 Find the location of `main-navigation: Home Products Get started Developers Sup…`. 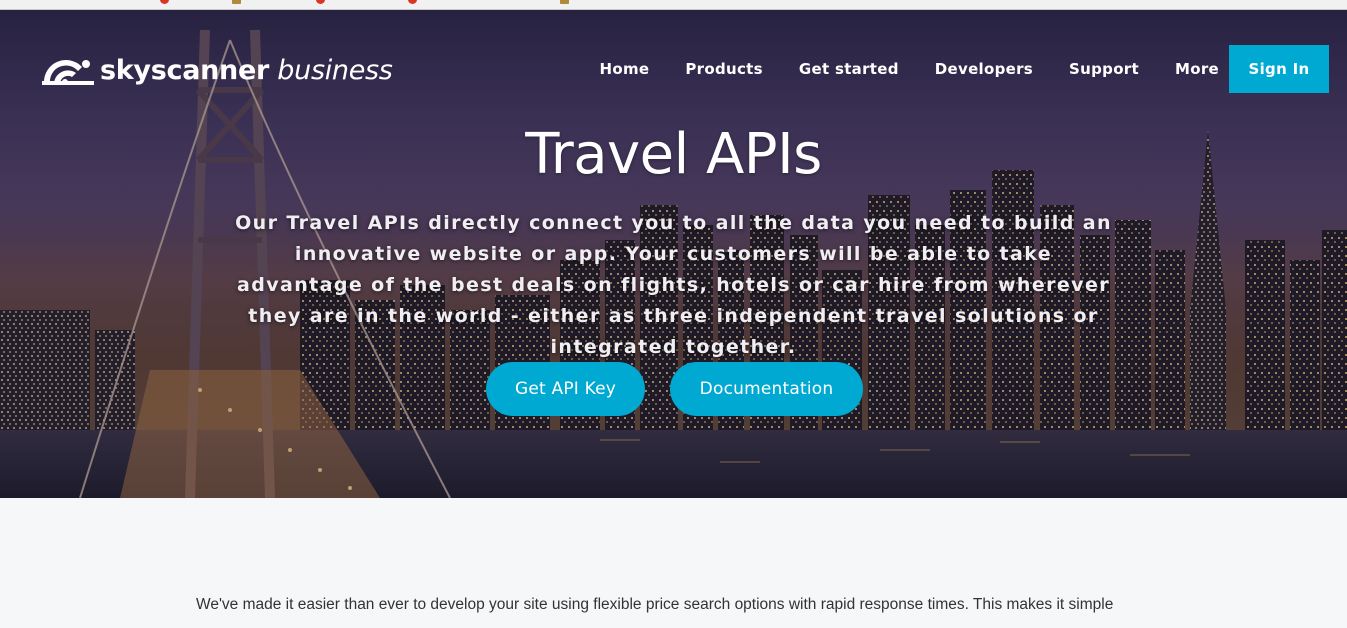

main-navigation: Home Products Get started Developers Sup… is located at coordinates (892, 69).